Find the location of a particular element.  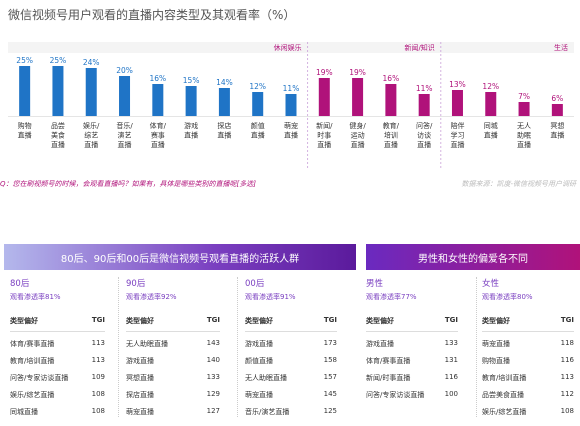

row-tgi: 109 is located at coordinates (98, 377).